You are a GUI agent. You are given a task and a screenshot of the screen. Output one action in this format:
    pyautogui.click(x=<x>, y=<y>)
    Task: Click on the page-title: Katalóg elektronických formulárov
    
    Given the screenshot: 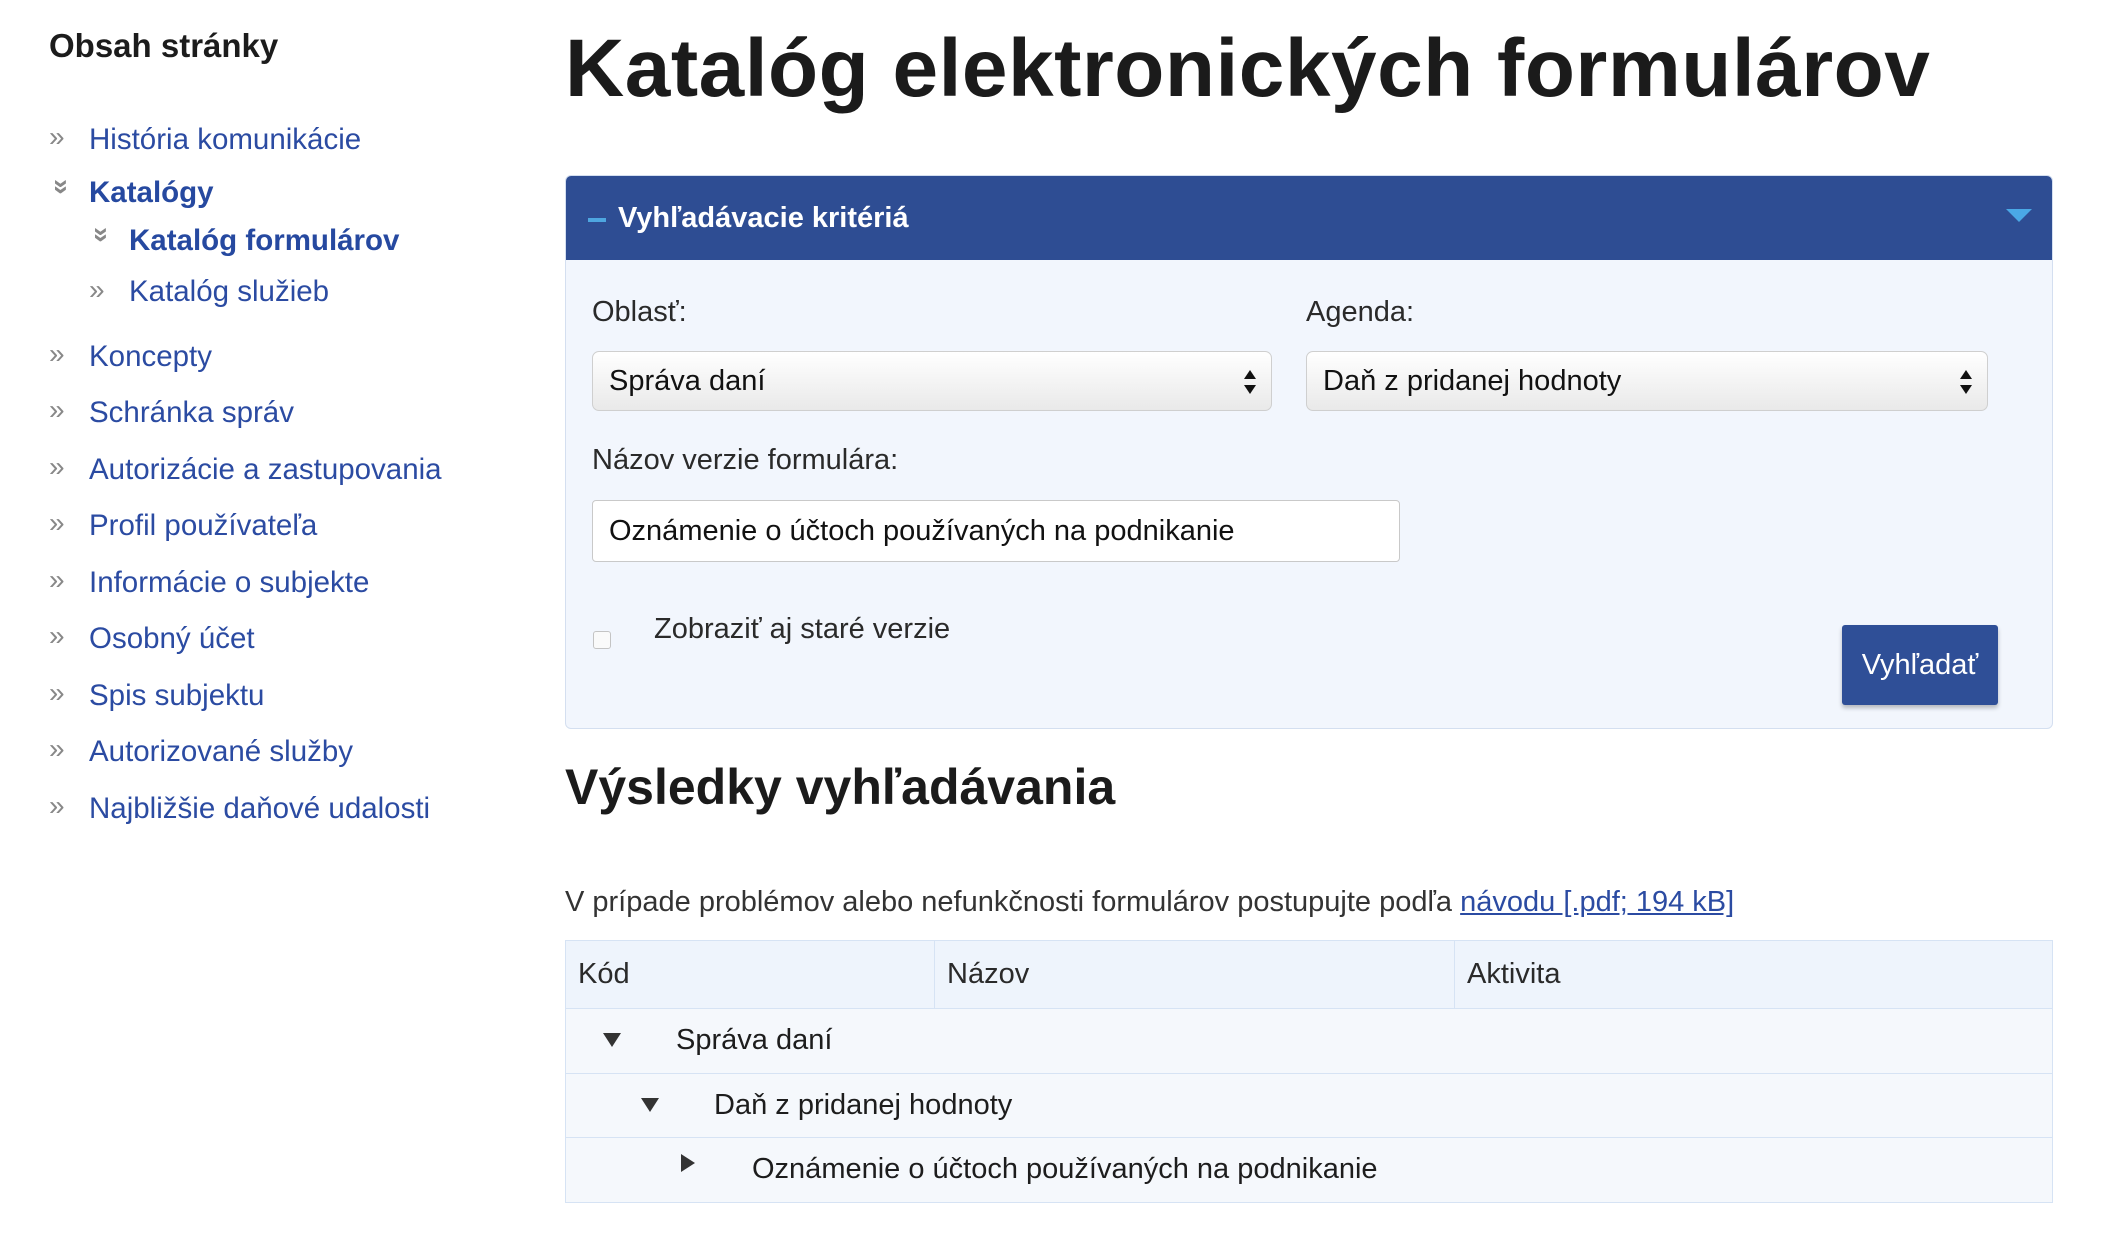 What is the action you would take?
    pyautogui.click(x=1248, y=68)
    